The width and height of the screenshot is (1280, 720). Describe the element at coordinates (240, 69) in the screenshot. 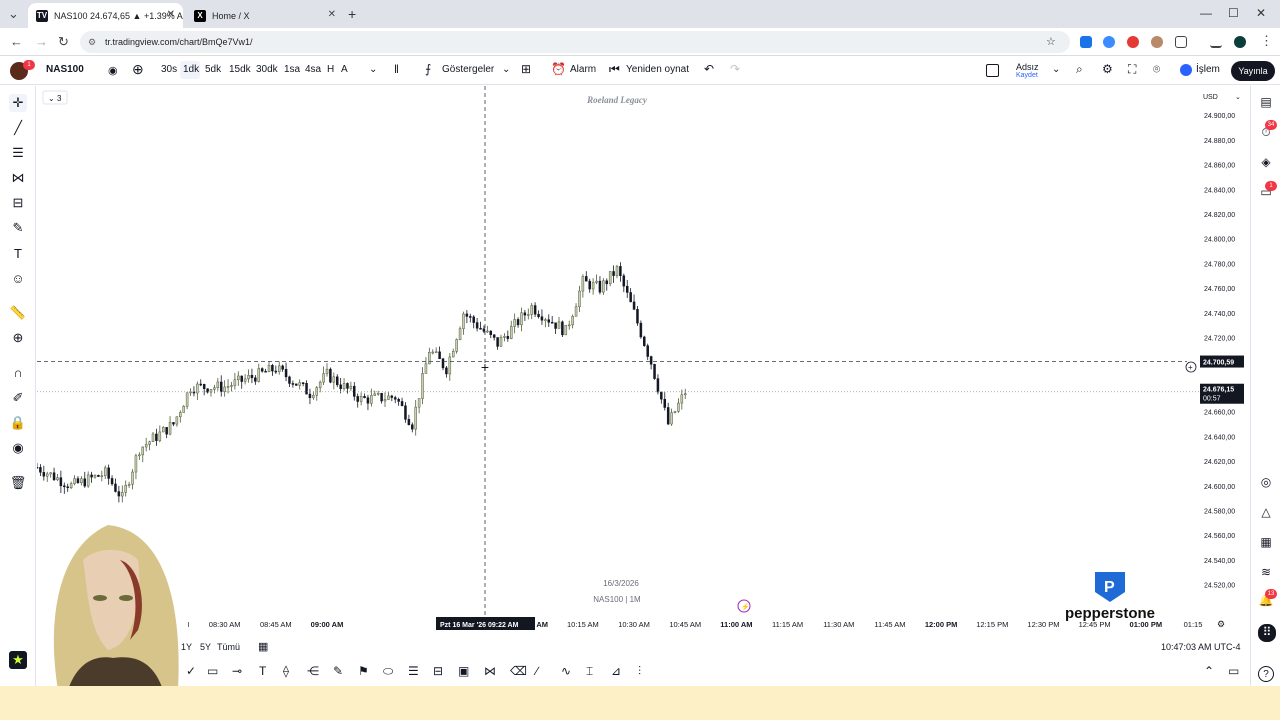

I see `interval-15dk: 15dk` at that location.